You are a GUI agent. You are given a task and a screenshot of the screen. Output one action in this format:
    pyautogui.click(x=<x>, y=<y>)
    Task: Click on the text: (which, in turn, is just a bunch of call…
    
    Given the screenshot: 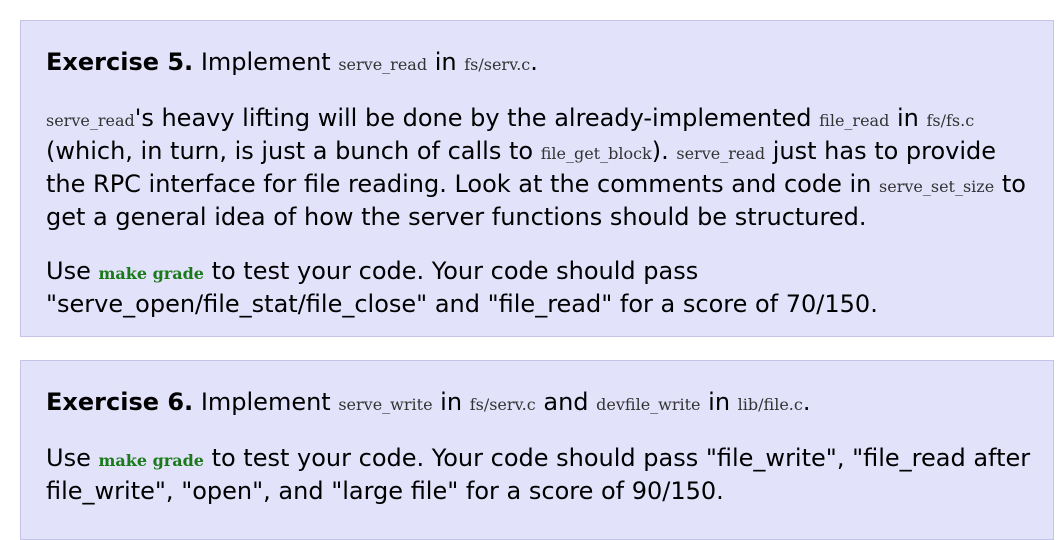 What is the action you would take?
    pyautogui.click(x=293, y=151)
    